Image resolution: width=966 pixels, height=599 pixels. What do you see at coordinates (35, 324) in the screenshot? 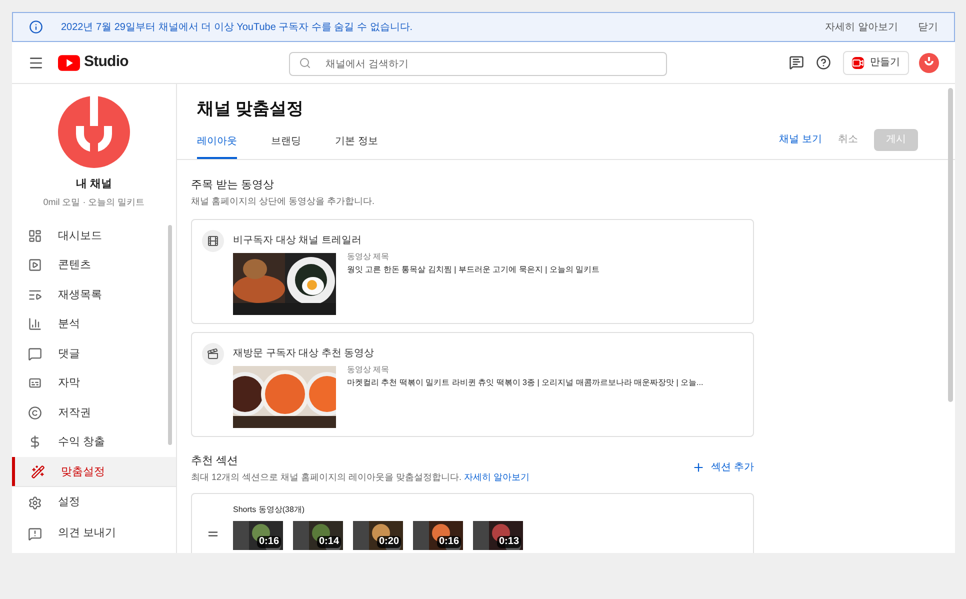
I see `bar-chart-icon` at bounding box center [35, 324].